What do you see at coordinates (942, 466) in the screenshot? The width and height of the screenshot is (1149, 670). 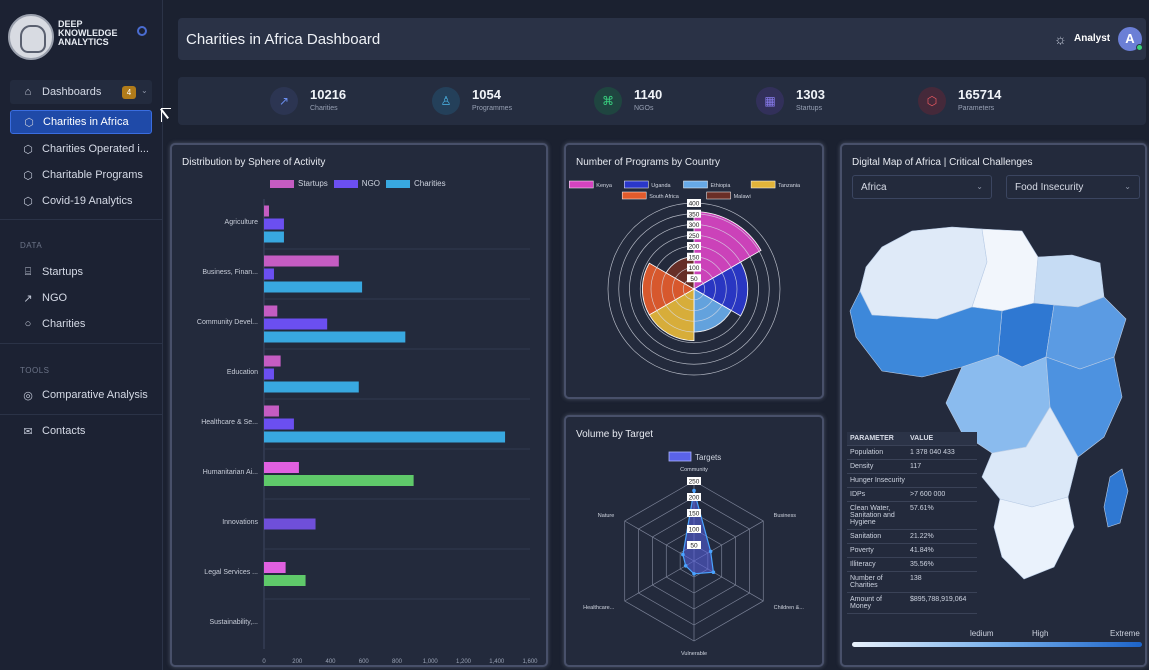 I see `param-value: 117` at bounding box center [942, 466].